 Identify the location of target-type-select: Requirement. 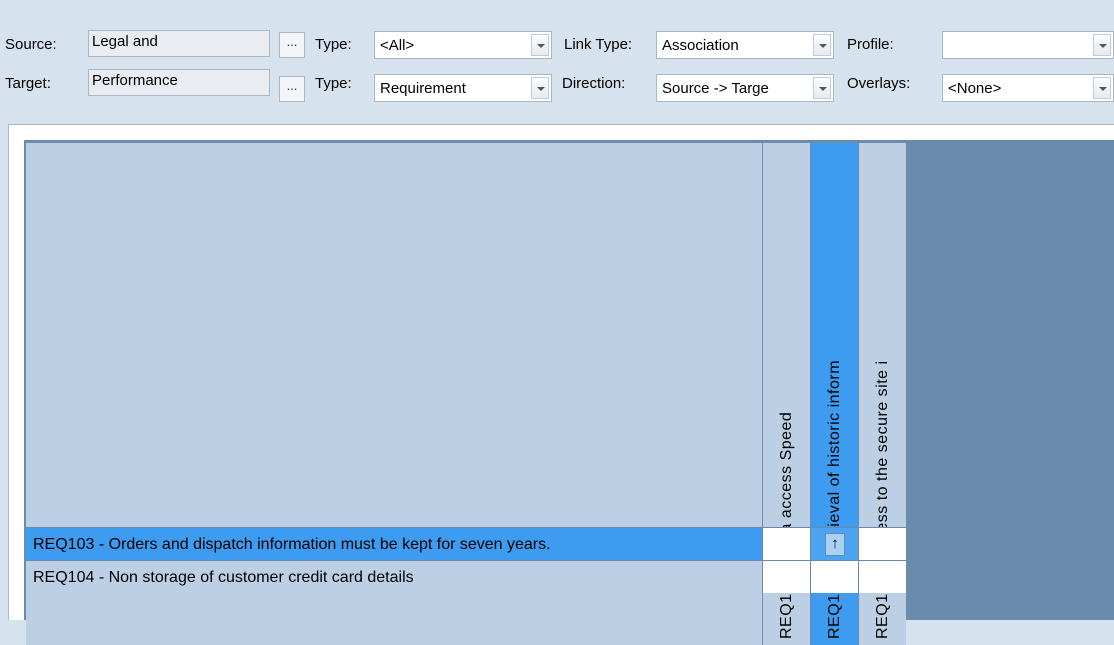
(463, 88).